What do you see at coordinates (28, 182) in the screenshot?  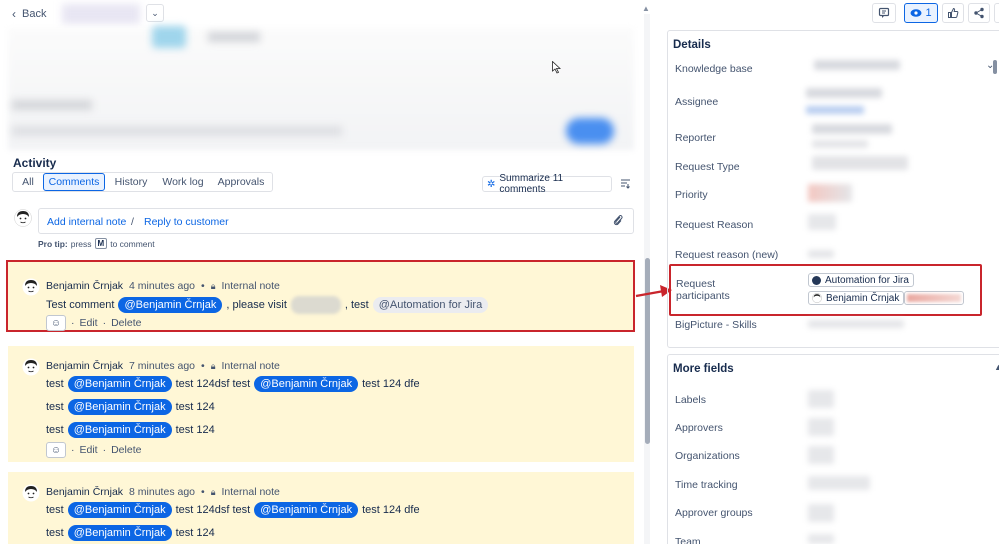 I see `tab-all: All` at bounding box center [28, 182].